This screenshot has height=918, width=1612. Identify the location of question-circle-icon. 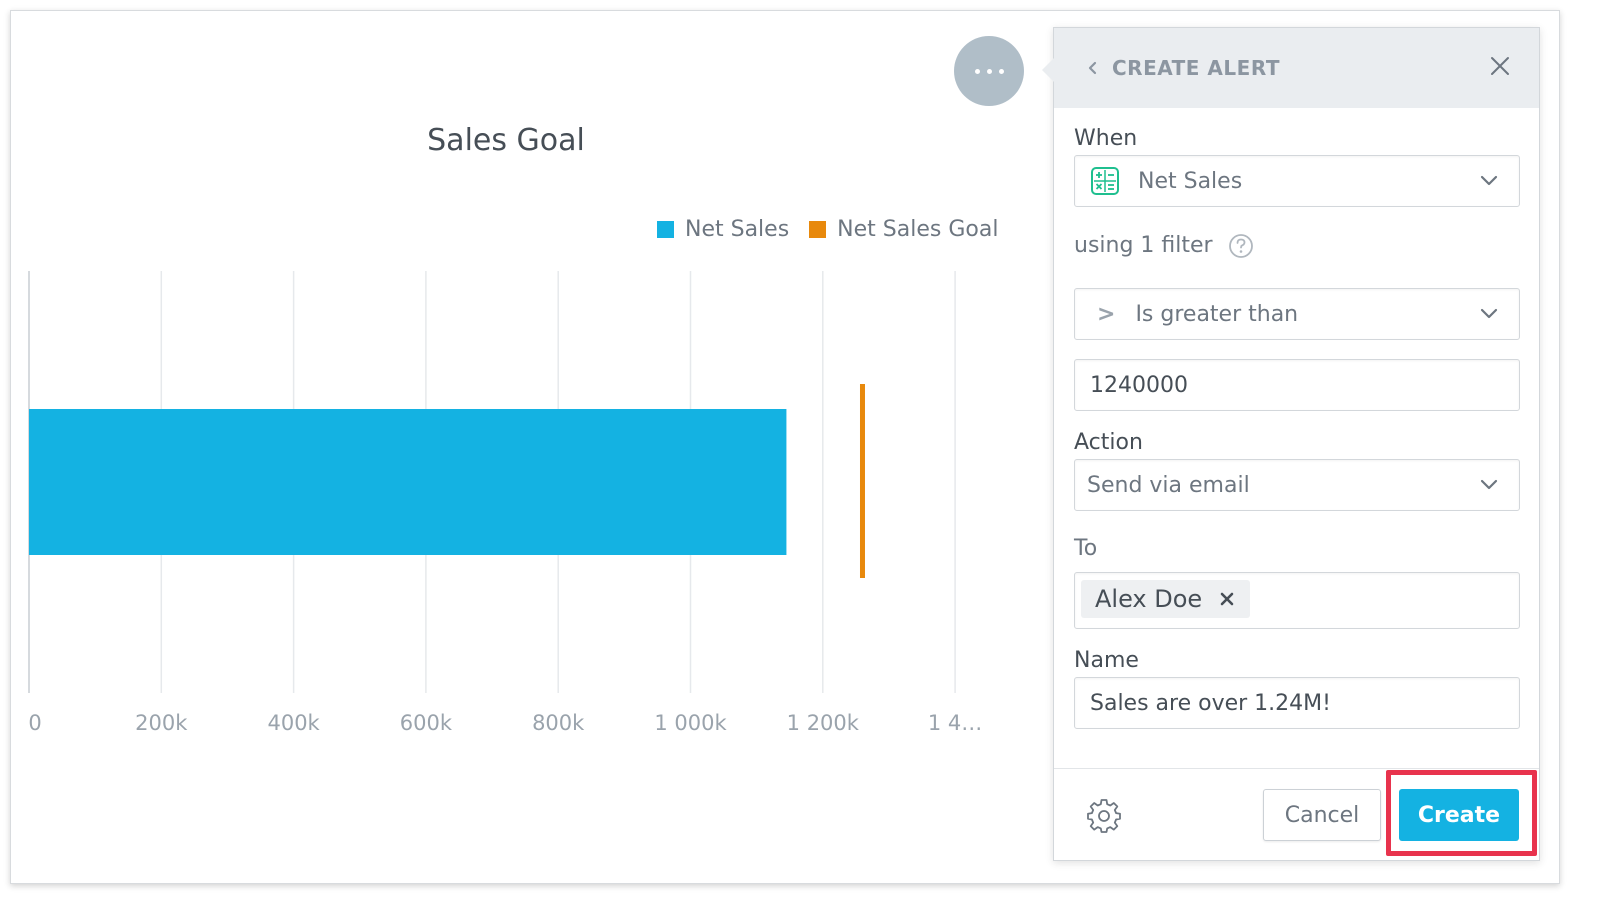
(1241, 246).